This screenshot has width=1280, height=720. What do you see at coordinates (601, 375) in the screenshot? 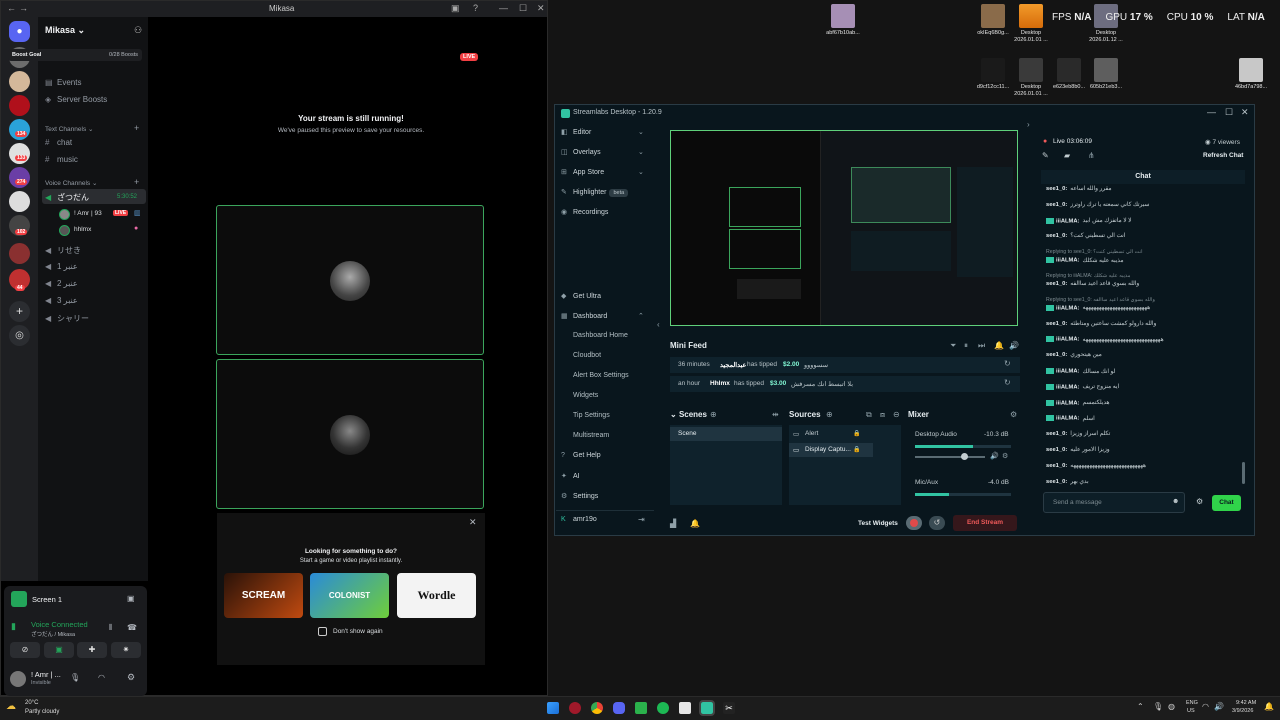
I see `nav-alert-box-settings: Alert Box Settings` at bounding box center [601, 375].